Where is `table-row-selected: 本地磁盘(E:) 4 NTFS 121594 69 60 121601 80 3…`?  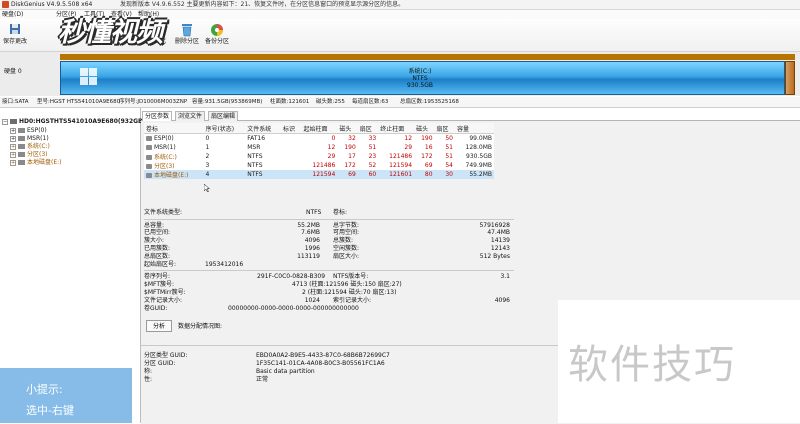 table-row-selected: 本地磁盘(E:) 4 NTFS 121594 69 60 121601 80 3… is located at coordinates (319, 174).